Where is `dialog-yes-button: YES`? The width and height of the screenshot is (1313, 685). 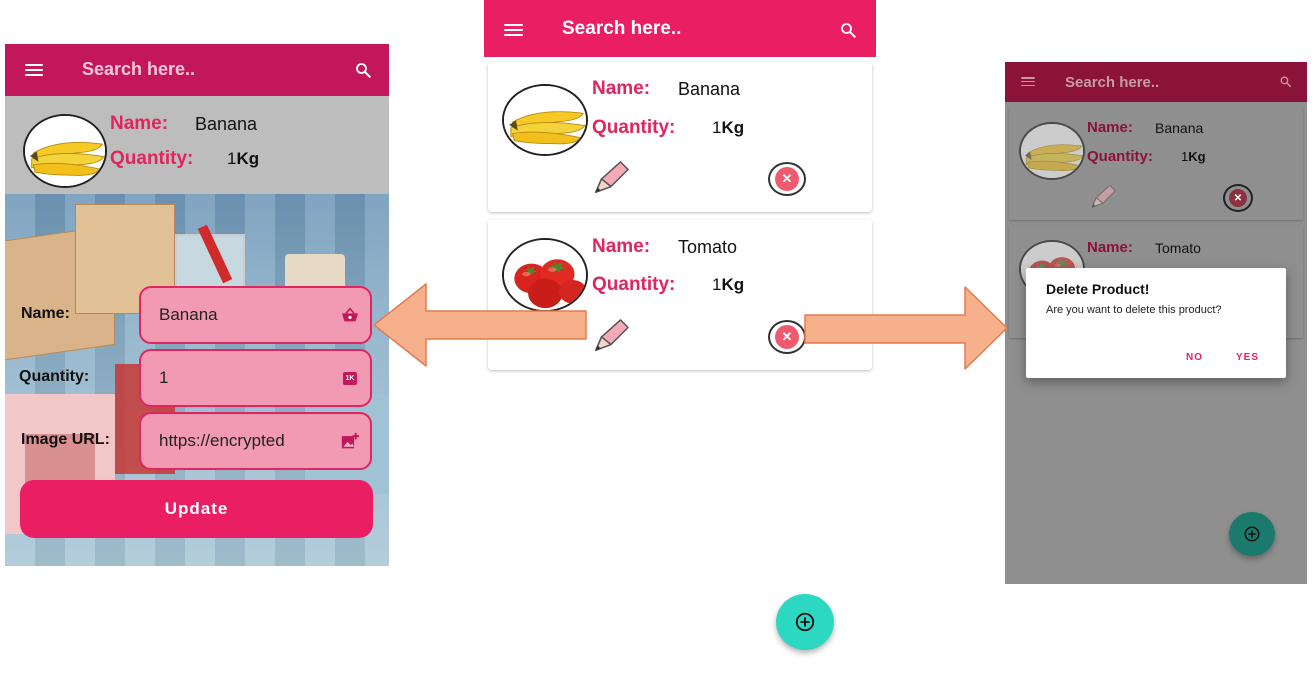
dialog-yes-button: YES is located at coordinates (1247, 357).